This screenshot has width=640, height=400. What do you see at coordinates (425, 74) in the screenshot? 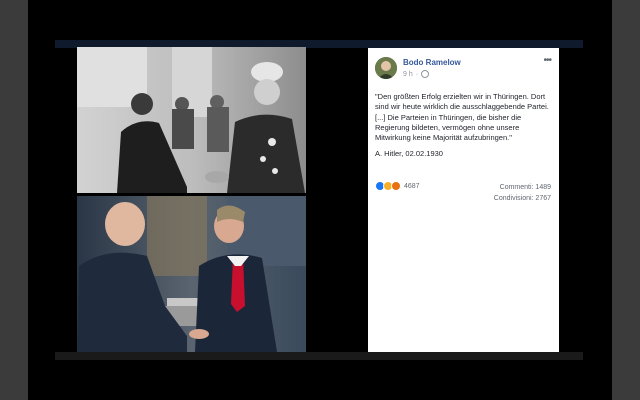
I see `globe-icon` at bounding box center [425, 74].